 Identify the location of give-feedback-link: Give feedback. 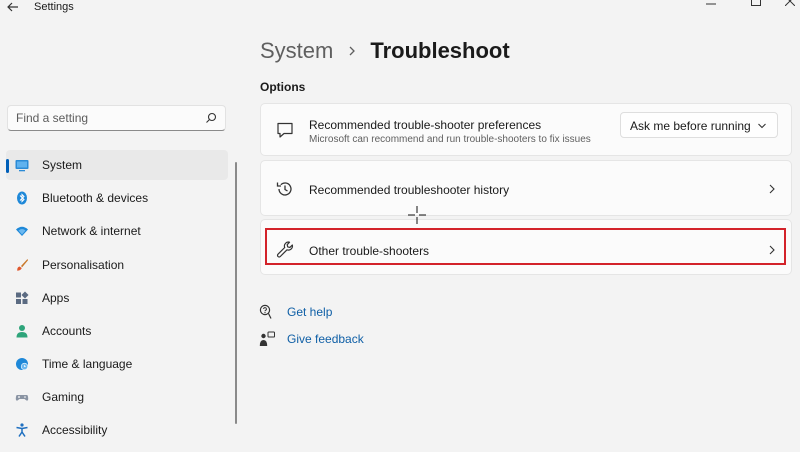
(319, 340).